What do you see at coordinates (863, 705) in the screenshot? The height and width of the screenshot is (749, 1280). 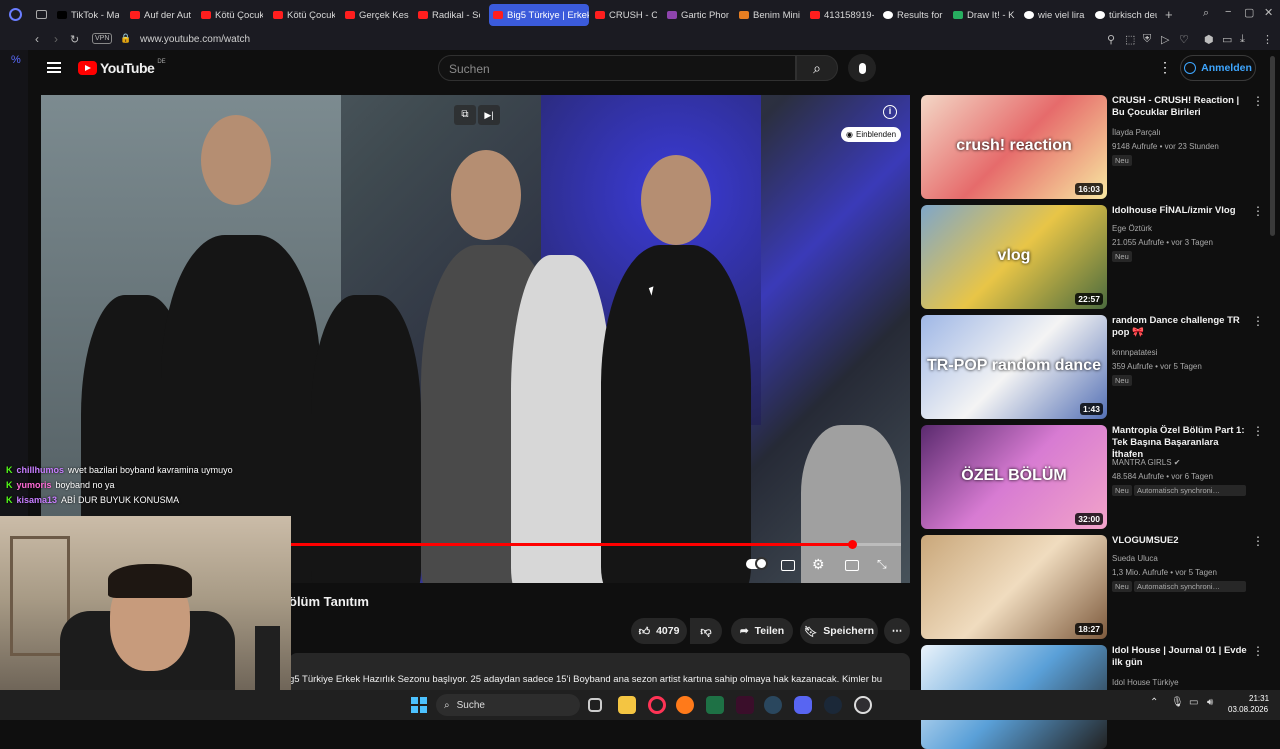 I see `obs-icon` at bounding box center [863, 705].